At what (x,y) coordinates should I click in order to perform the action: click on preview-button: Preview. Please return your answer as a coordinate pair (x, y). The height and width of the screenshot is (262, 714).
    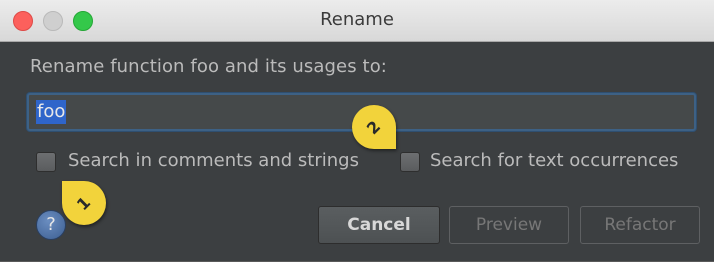
    Looking at the image, I should click on (509, 225).